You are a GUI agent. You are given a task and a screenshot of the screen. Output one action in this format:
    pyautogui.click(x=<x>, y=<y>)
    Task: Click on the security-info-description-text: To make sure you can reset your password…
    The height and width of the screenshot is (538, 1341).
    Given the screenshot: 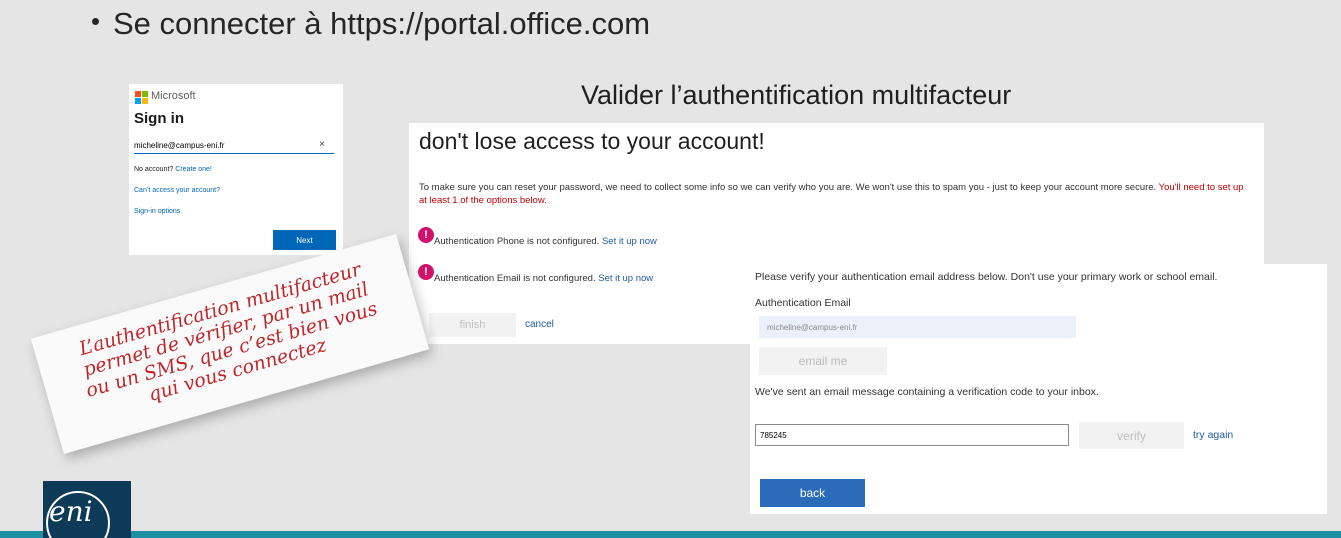 What is the action you would take?
    pyautogui.click(x=788, y=187)
    